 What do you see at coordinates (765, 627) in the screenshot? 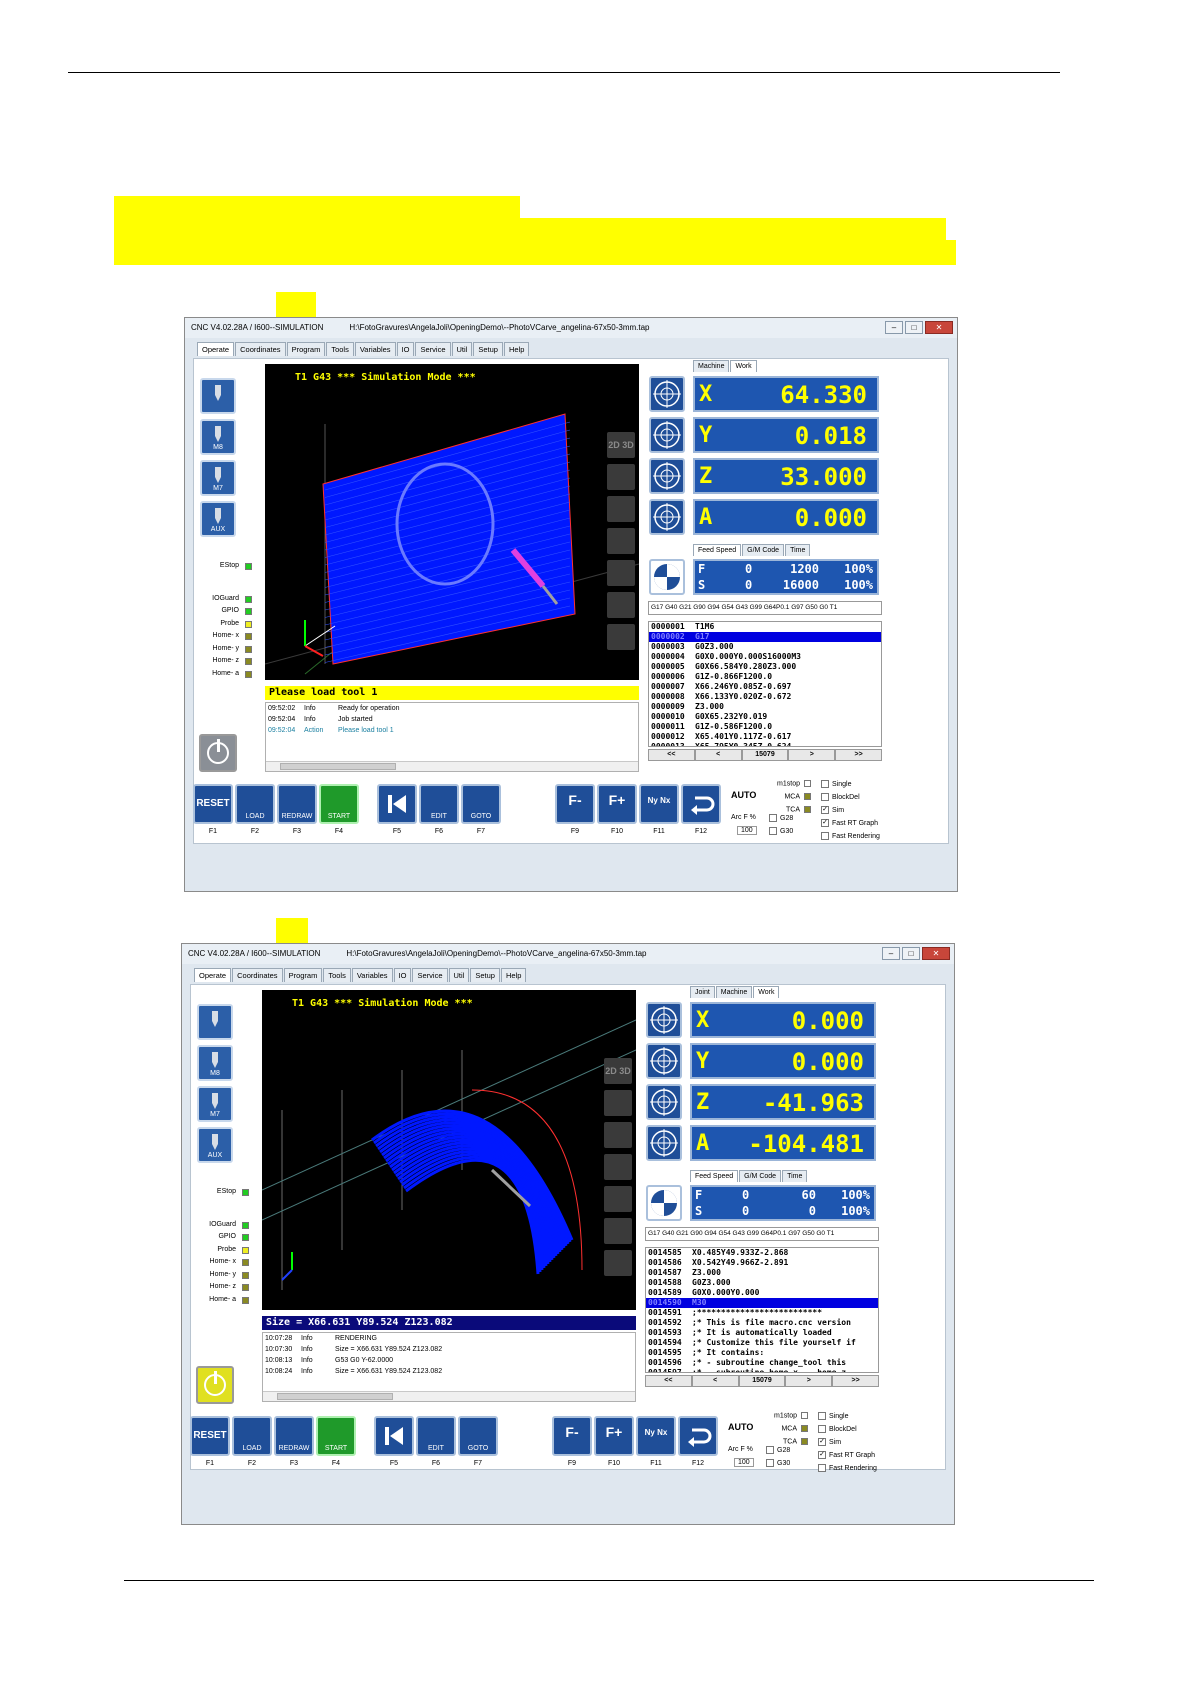
I see `program-line: 0000001 T1M6` at bounding box center [765, 627].